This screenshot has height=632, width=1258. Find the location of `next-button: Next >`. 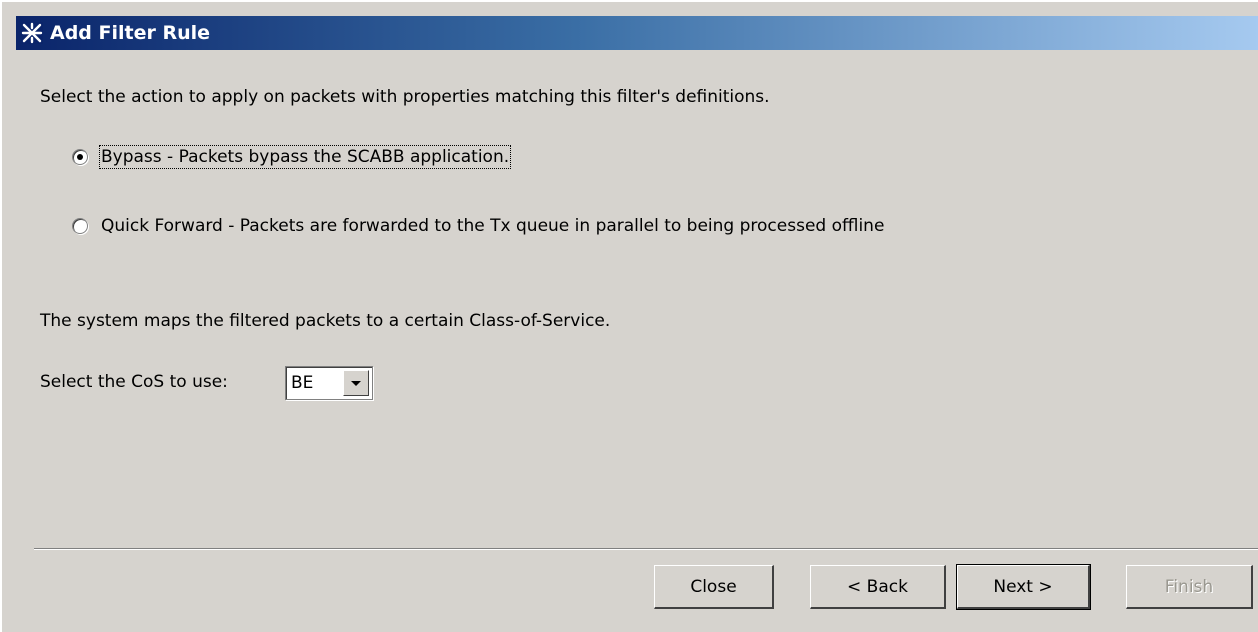

next-button: Next > is located at coordinates (1023, 587).